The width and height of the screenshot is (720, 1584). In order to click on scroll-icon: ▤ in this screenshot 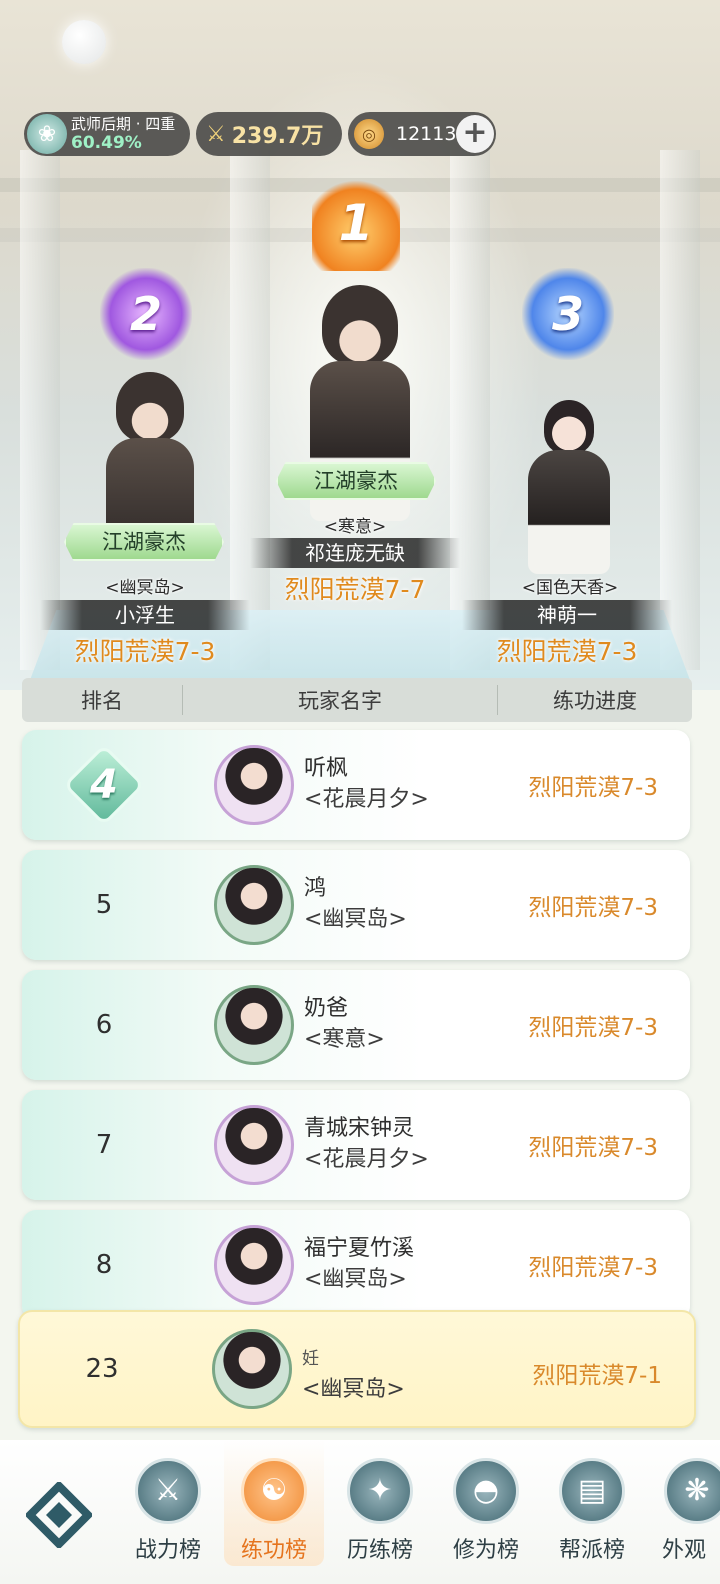, I will do `click(592, 1491)`.